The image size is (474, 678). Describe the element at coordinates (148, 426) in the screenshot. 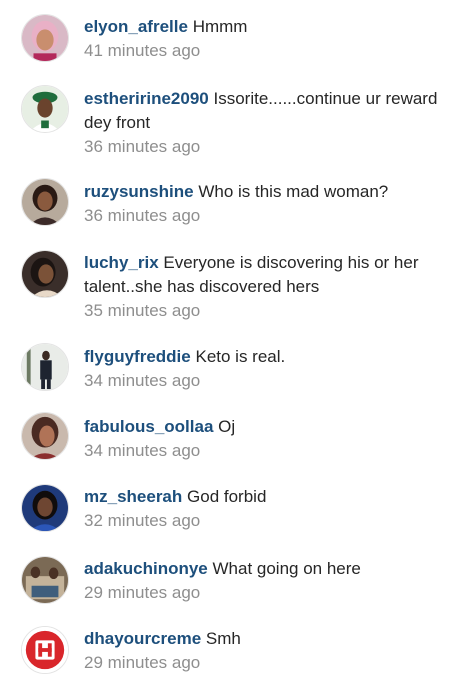

I see `comment-username: fabulous_oollaa` at that location.